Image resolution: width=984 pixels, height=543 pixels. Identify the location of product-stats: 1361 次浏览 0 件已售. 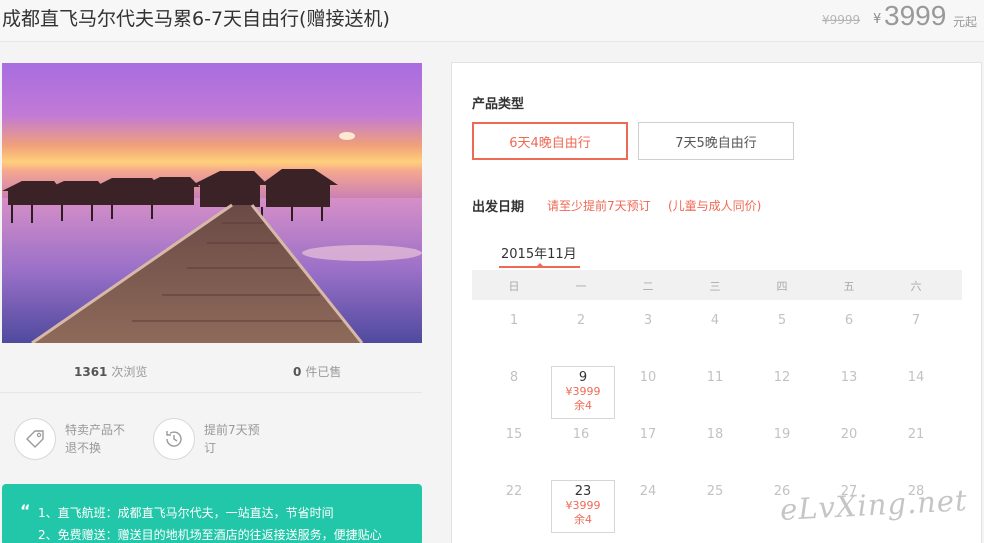
(211, 369).